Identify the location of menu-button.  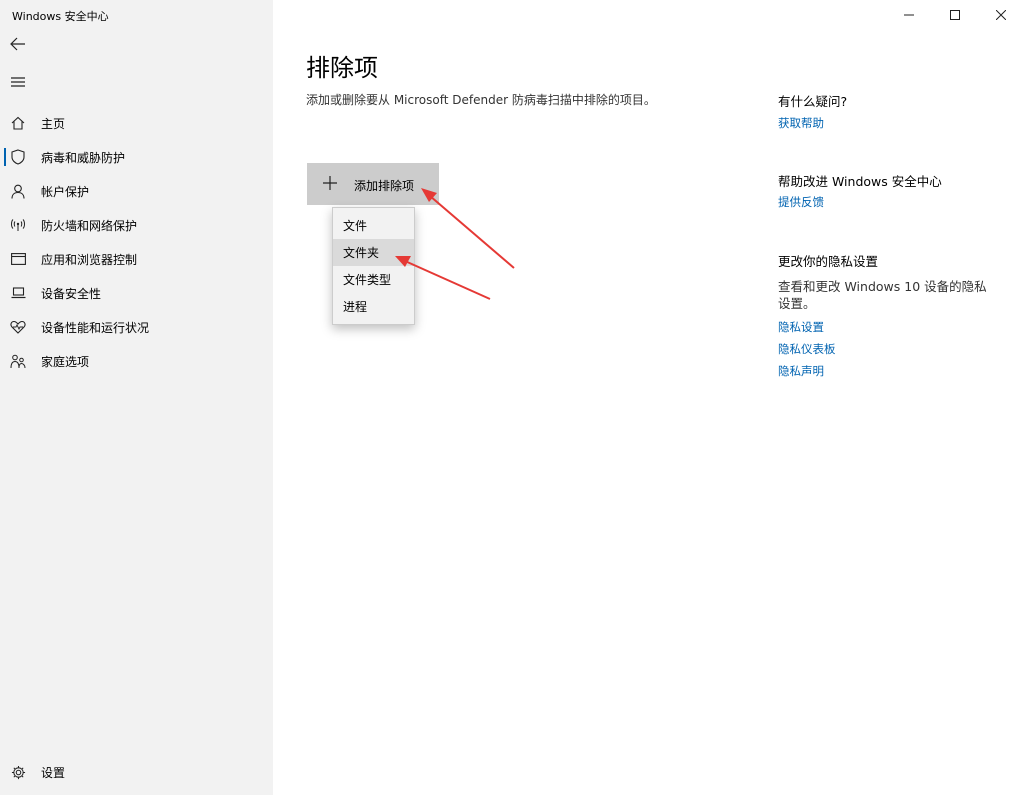
(18, 82).